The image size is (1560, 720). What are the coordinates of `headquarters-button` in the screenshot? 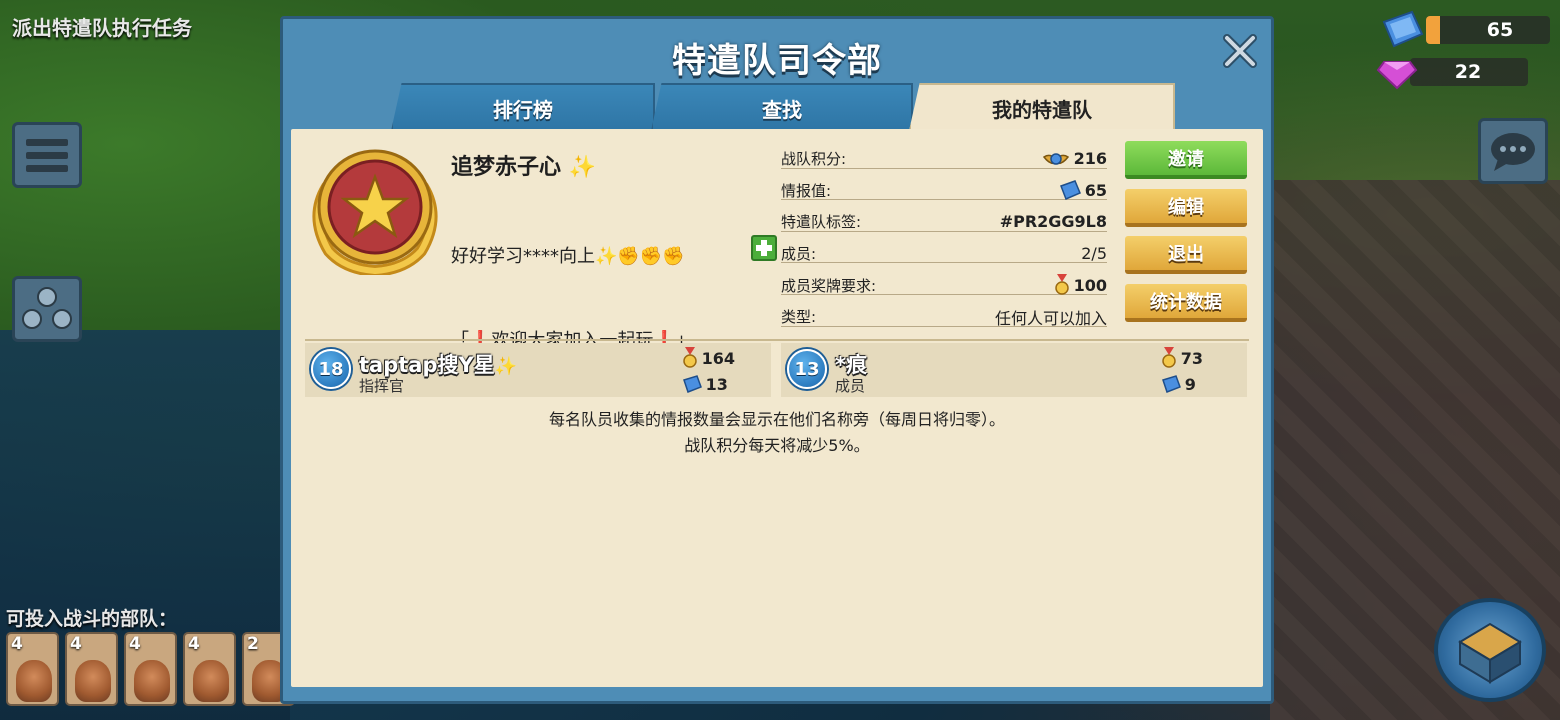 It's located at (1490, 650).